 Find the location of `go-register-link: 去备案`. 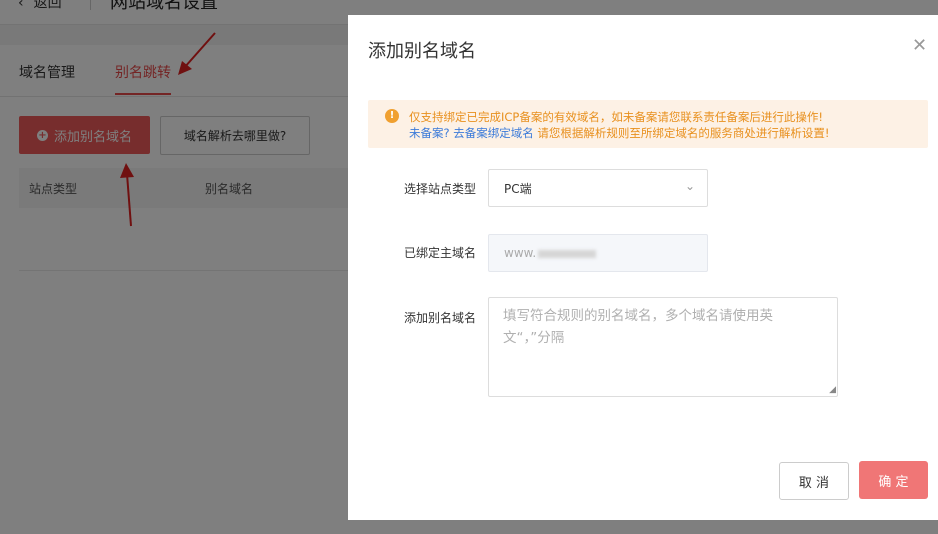

go-register-link: 去备案 is located at coordinates (470, 133).